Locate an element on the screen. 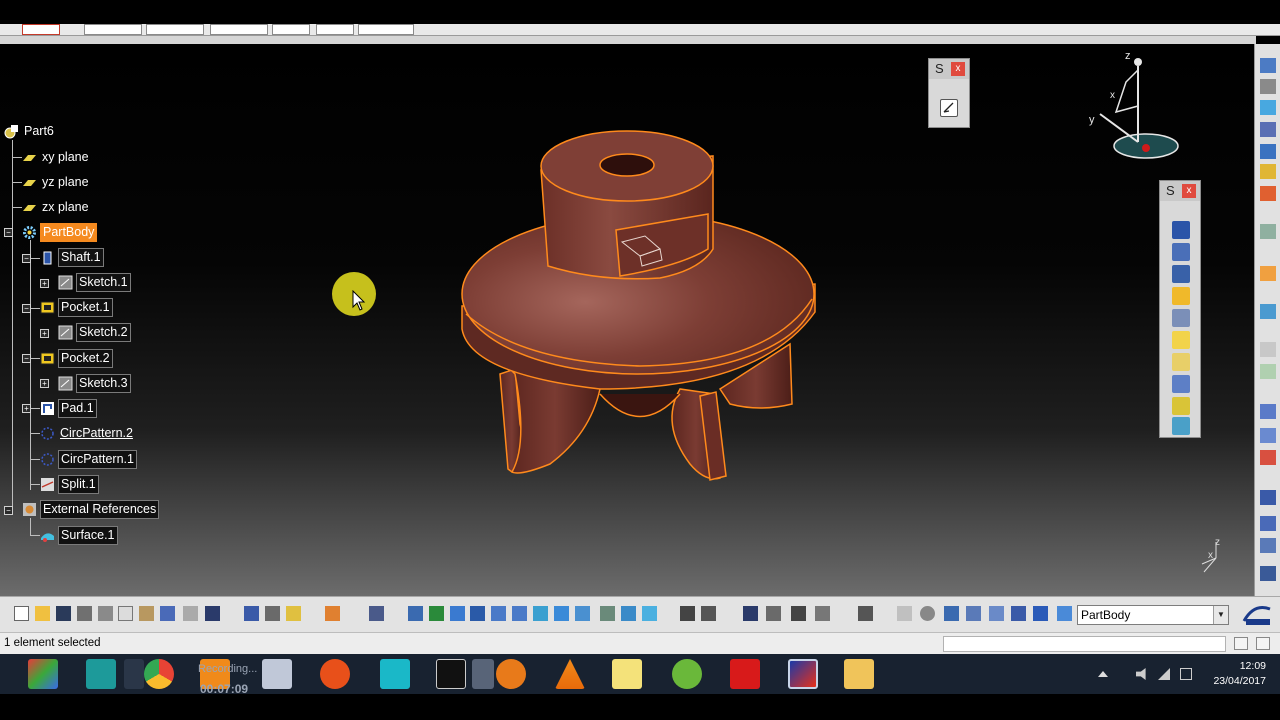 This screenshot has width=1280, height=720. tree-item-sketch-1: Sketch.1 is located at coordinates (94, 282).